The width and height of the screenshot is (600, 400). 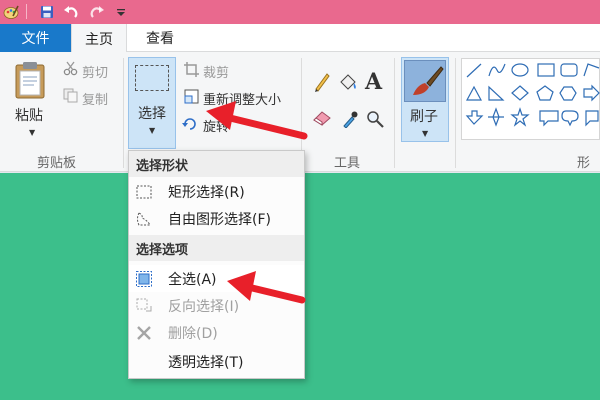 What do you see at coordinates (257, 202) in the screenshot?
I see `annotation-arrows` at bounding box center [257, 202].